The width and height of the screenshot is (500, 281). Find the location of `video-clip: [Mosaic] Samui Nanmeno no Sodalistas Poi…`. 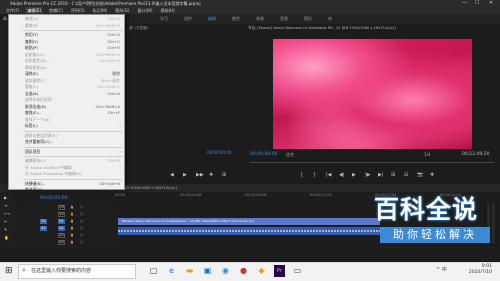

video-clip: [Mosaic] Samui Nanmeno no Sodalistas Poi… is located at coordinates (249, 221).